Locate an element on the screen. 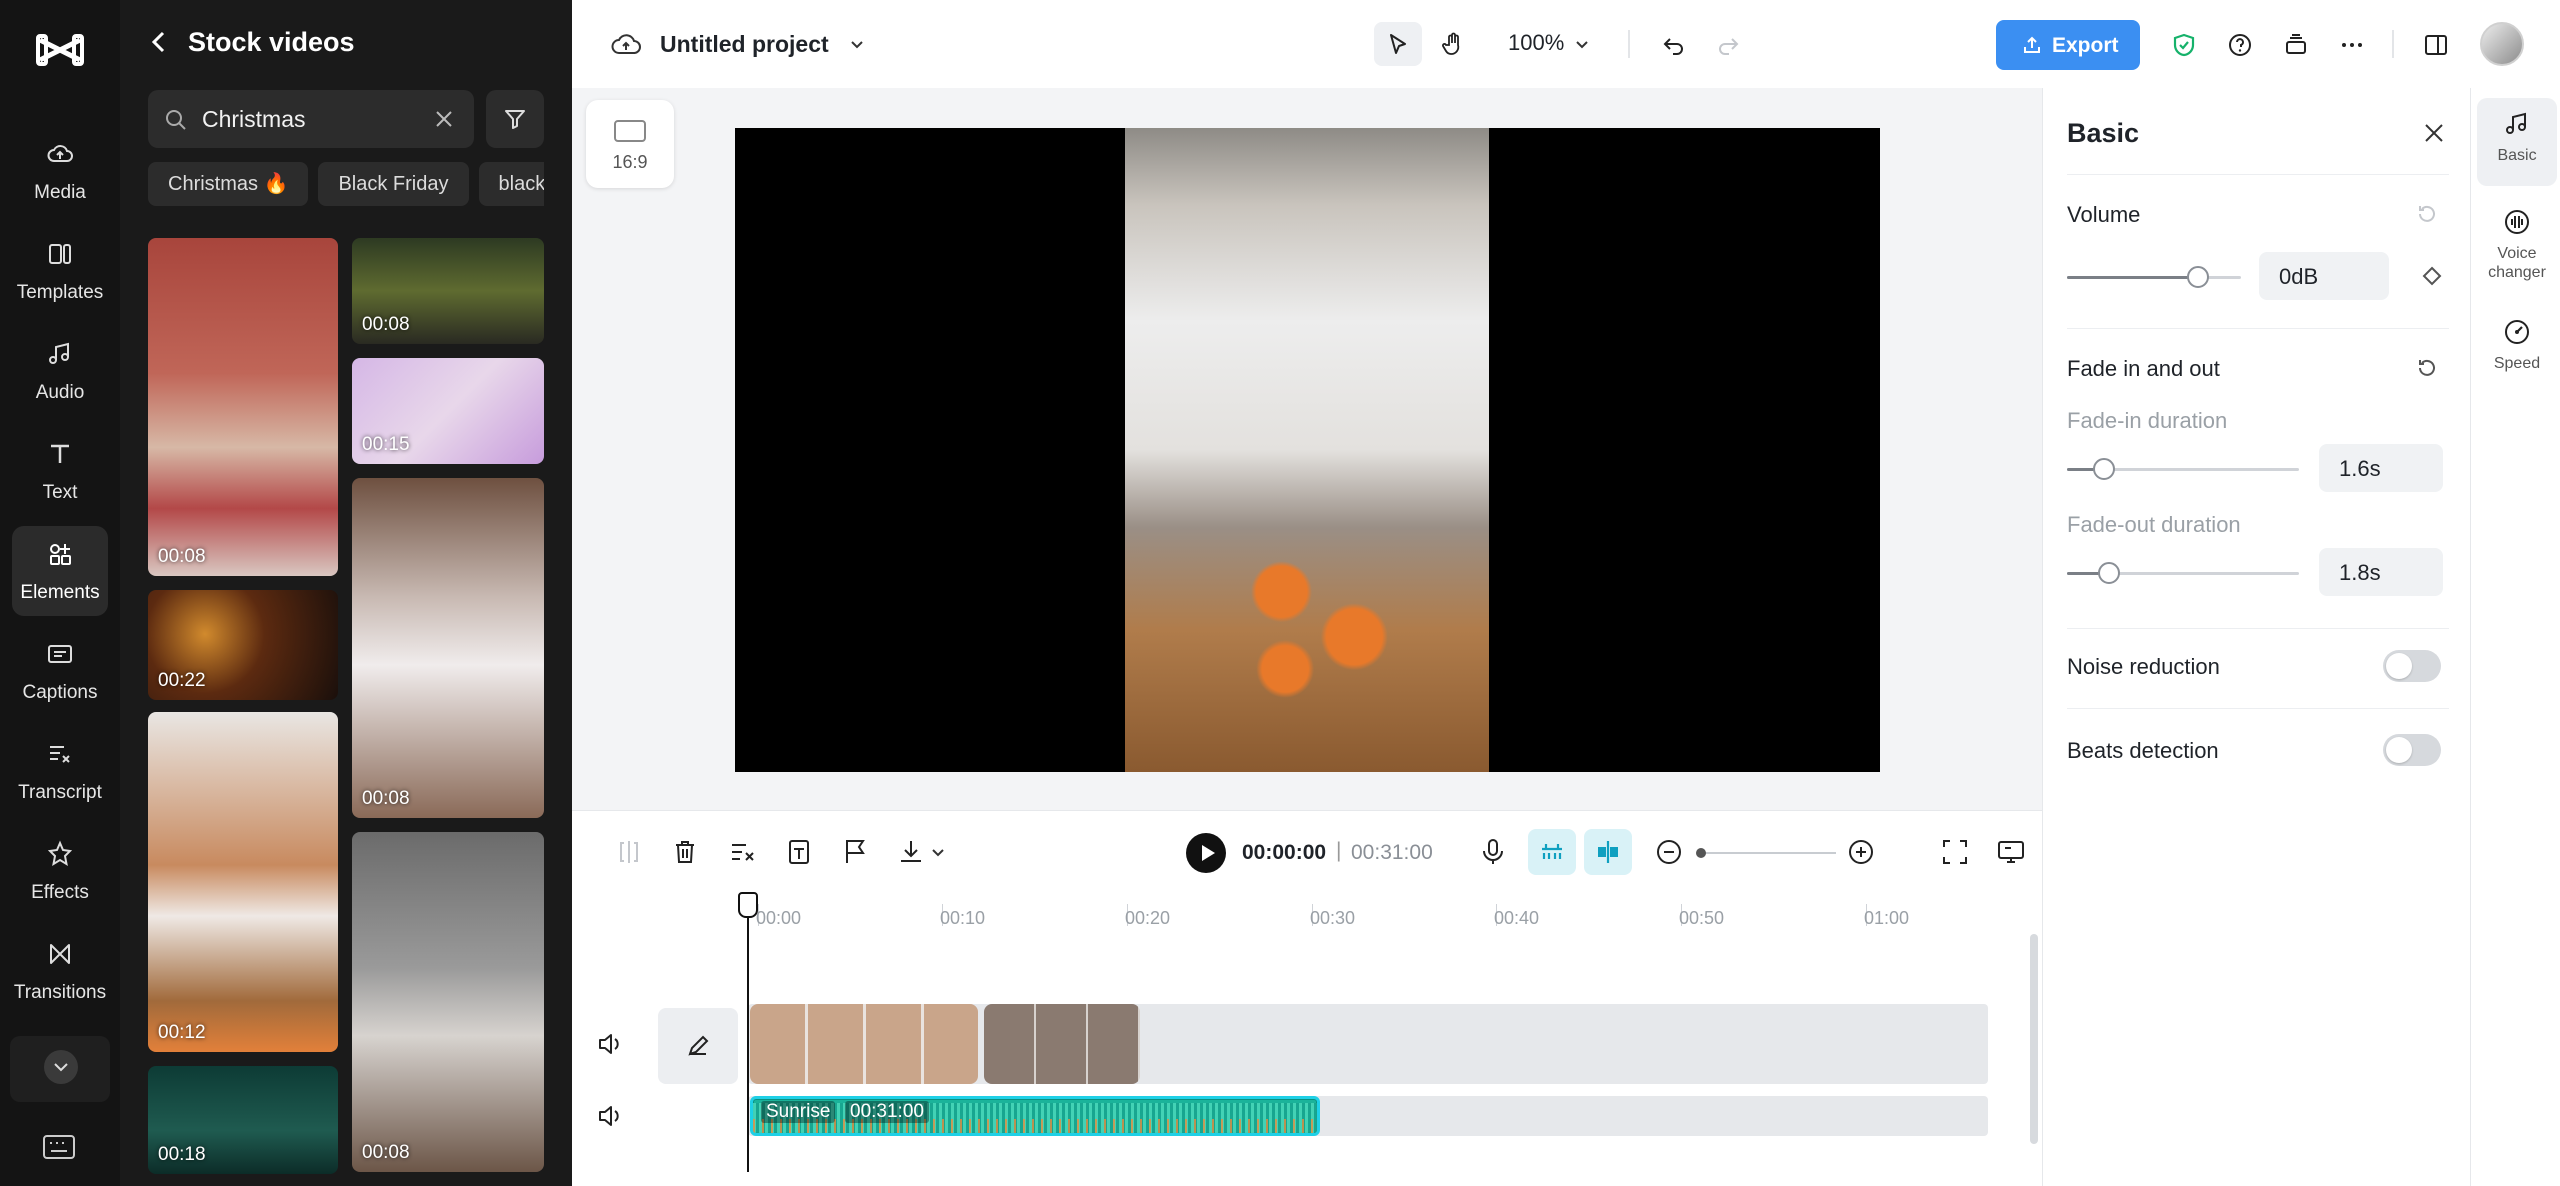 Image resolution: width=2560 pixels, height=1186 pixels. timeline-scrollbar is located at coordinates (2034, 1039).